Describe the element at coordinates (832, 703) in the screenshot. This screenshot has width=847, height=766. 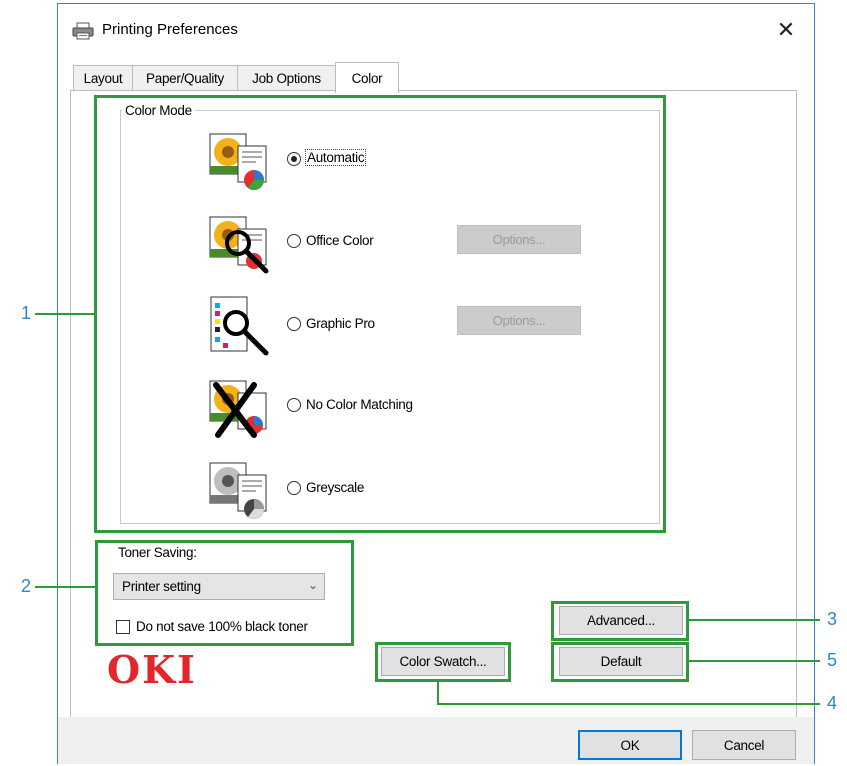
I see `callout-number-4: 4` at that location.